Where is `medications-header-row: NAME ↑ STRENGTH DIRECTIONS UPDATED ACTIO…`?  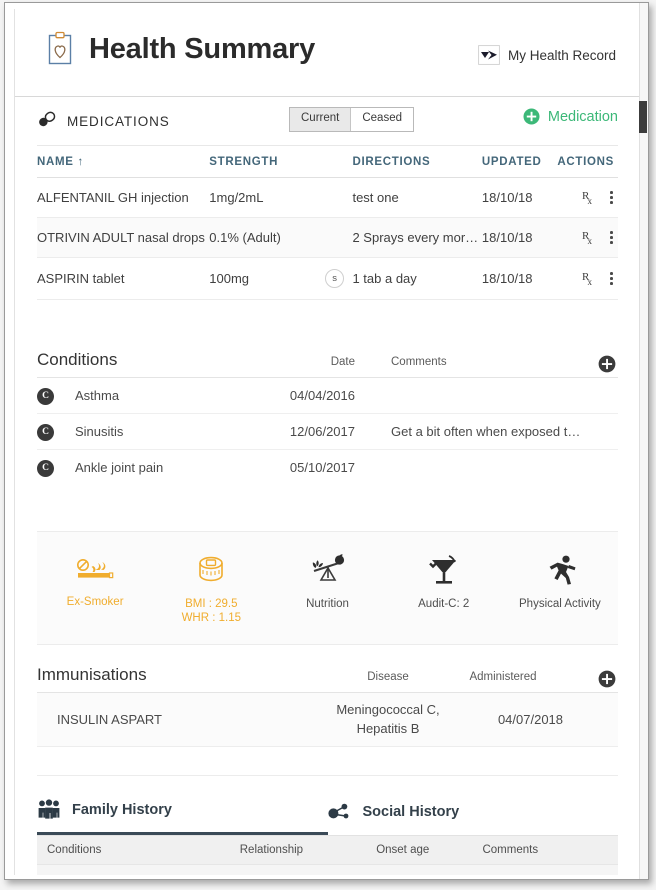
medications-header-row: NAME ↑ STRENGTH DIRECTIONS UPDATED ACTIO… is located at coordinates (327, 161).